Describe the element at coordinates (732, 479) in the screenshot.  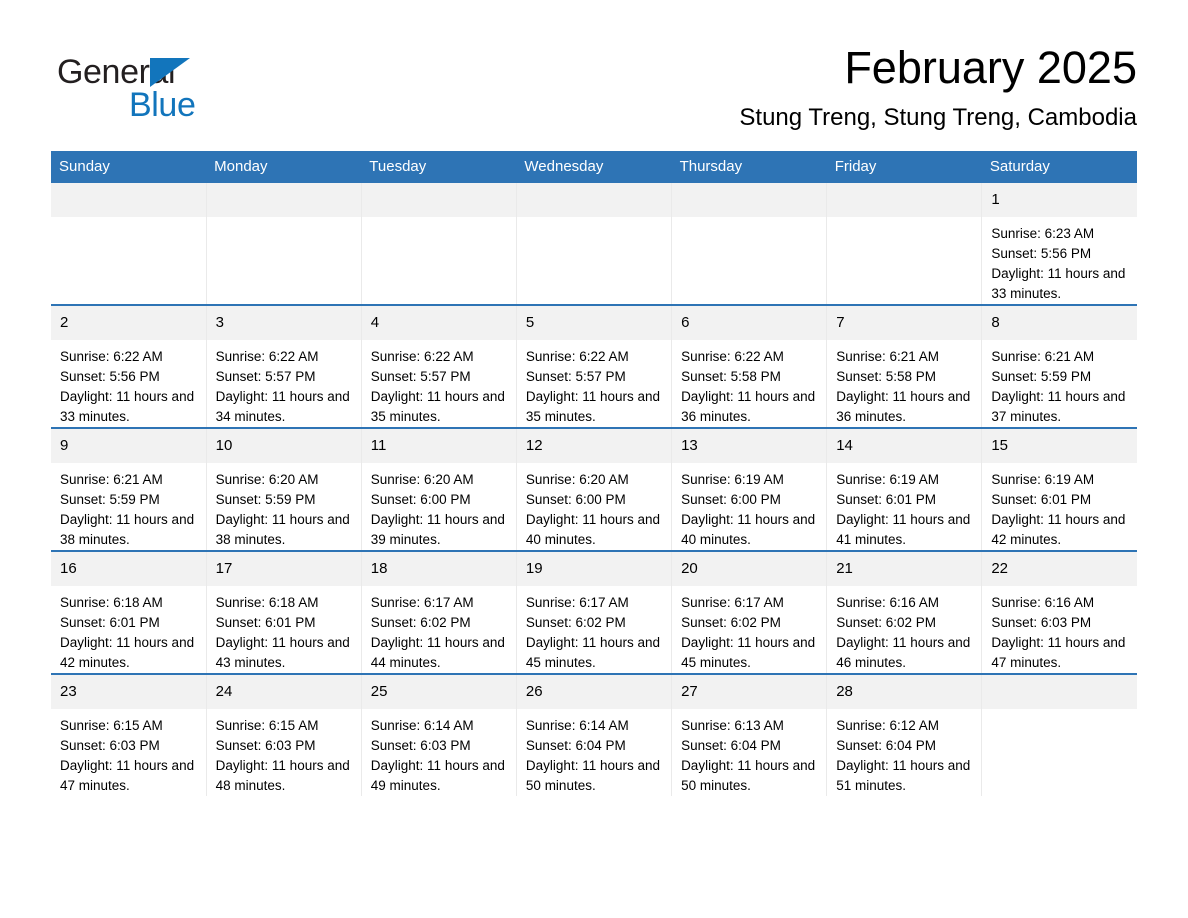
I see `sunrise-text: Sunrise: 6:19 AM` at that location.